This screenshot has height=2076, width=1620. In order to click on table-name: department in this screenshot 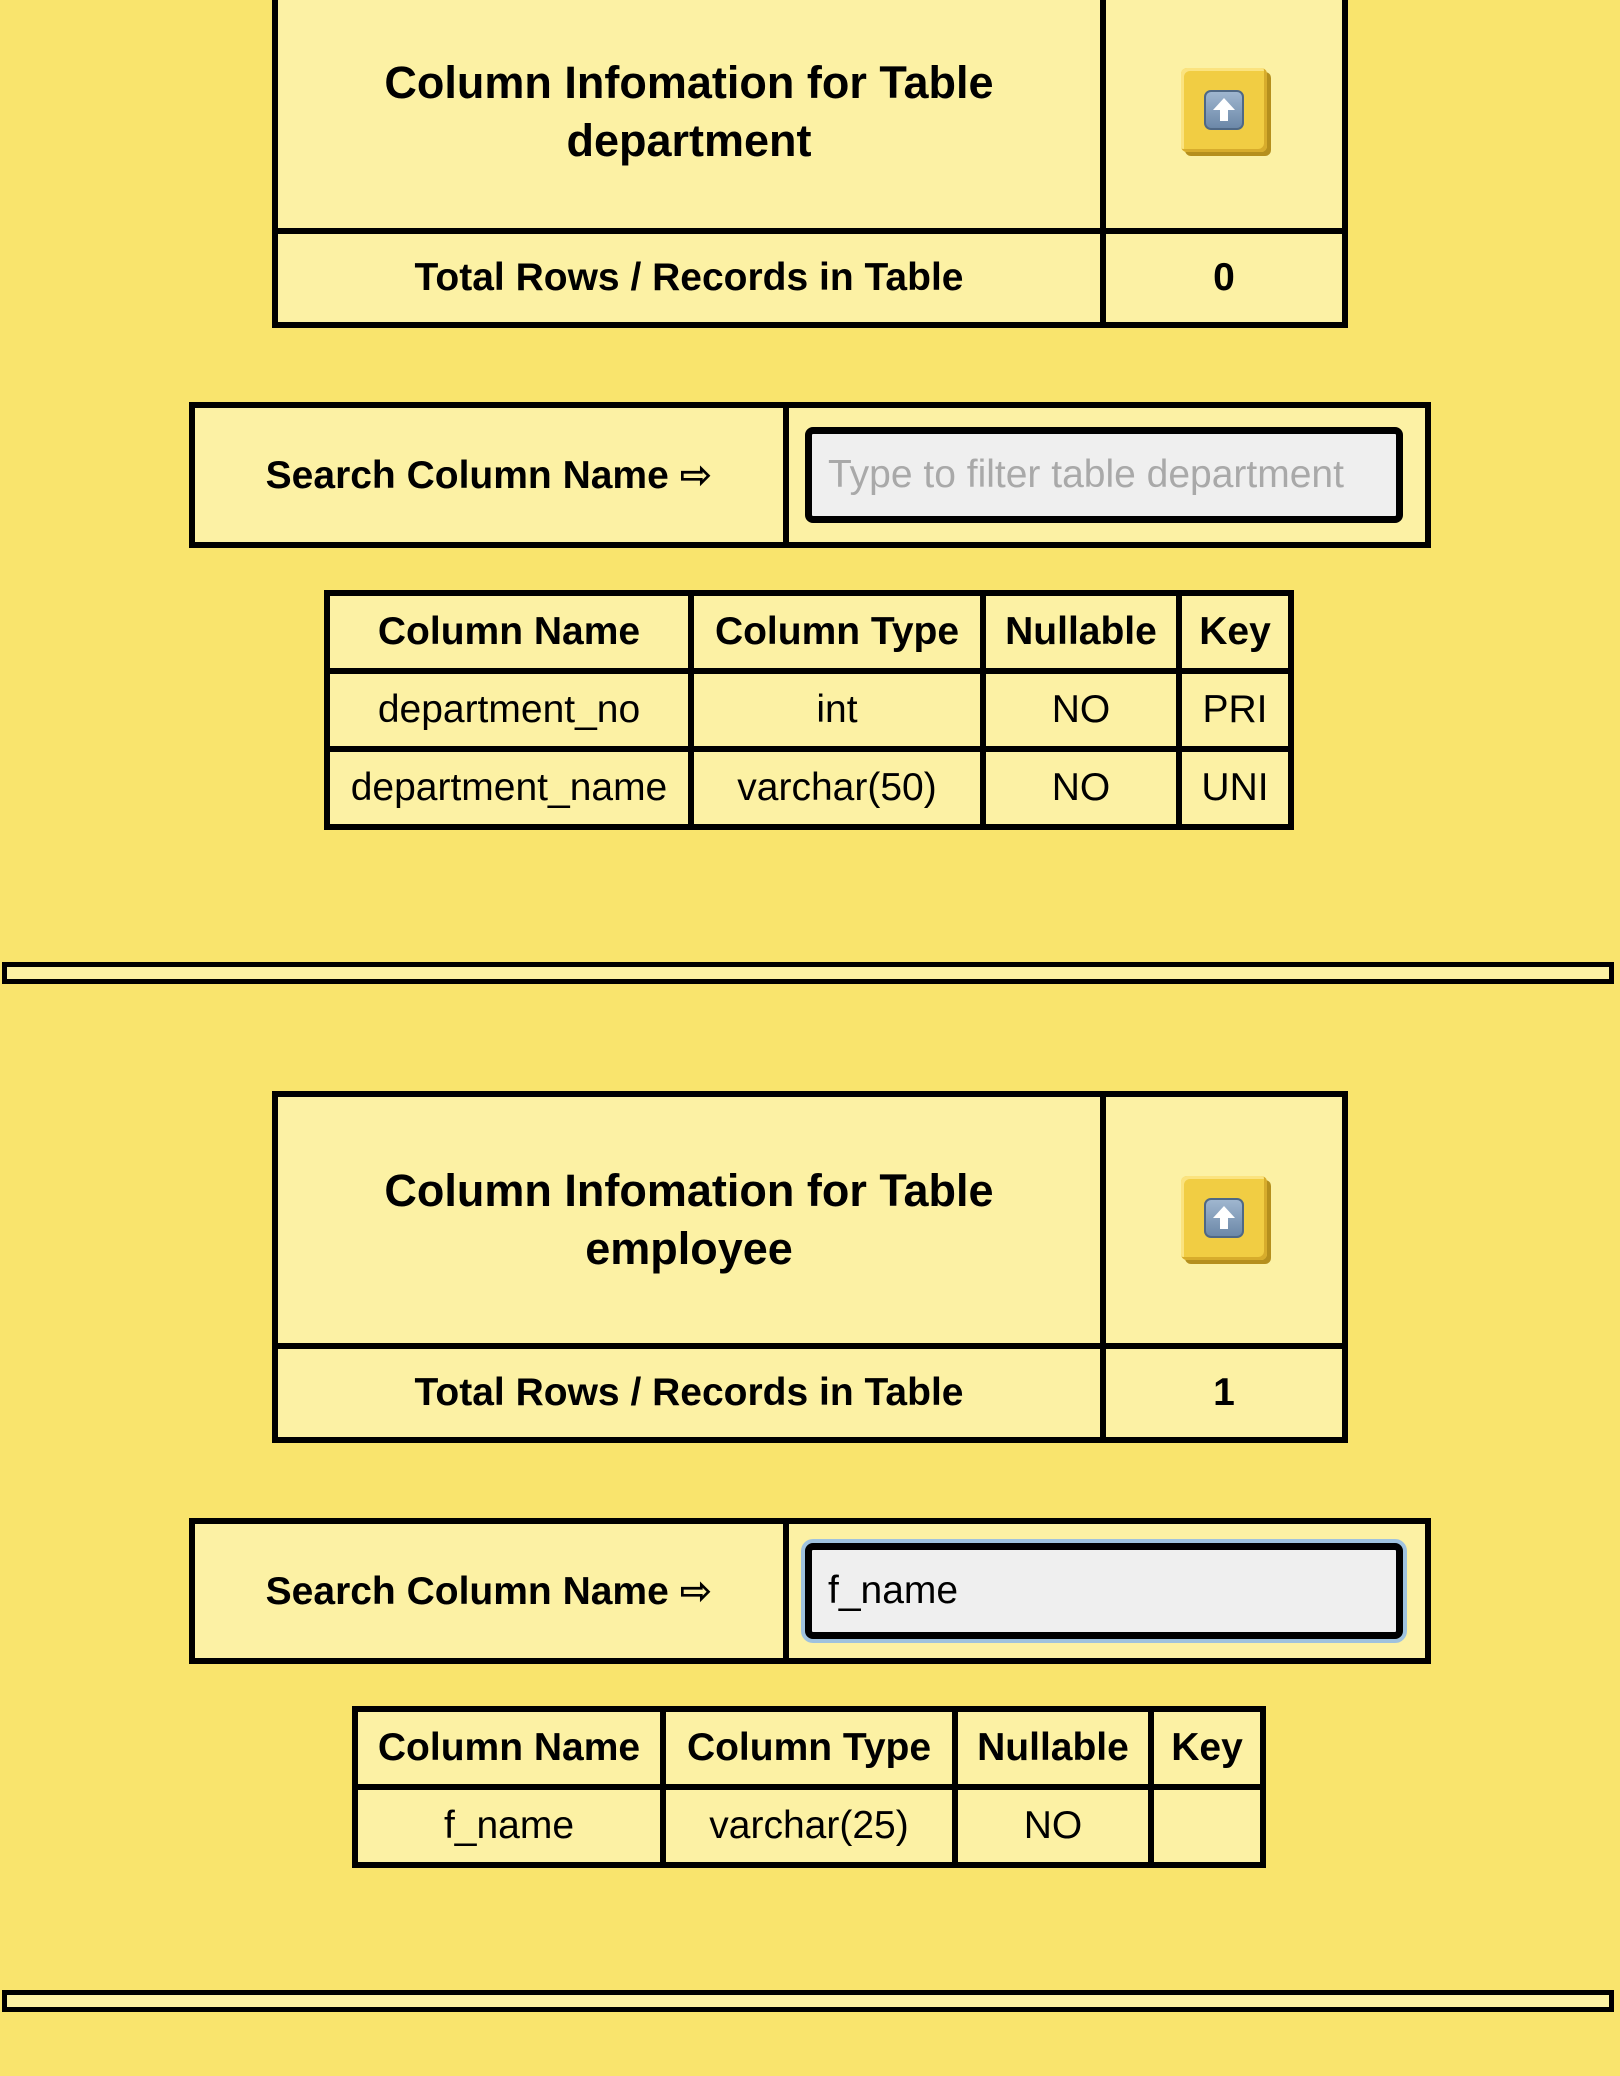, I will do `click(689, 140)`.